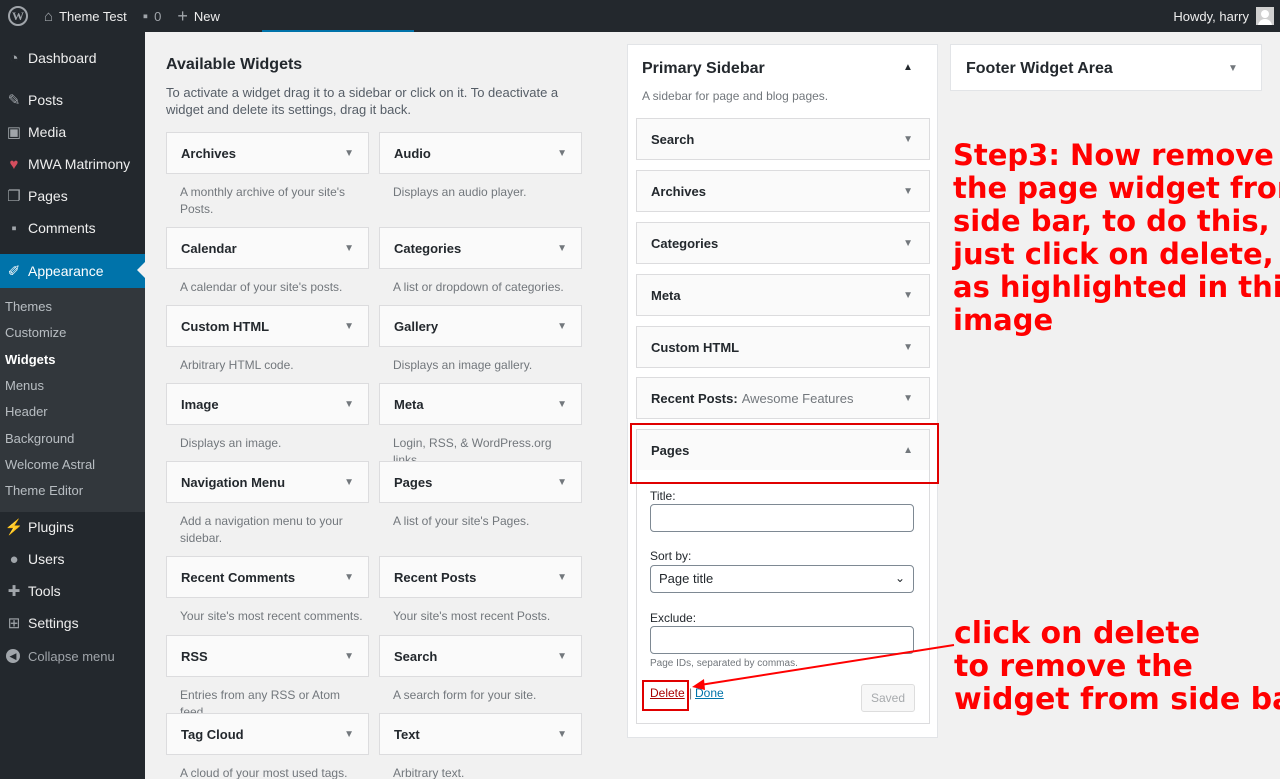  Describe the element at coordinates (465, 695) in the screenshot. I see `widget-description: A search form for your site.` at that location.